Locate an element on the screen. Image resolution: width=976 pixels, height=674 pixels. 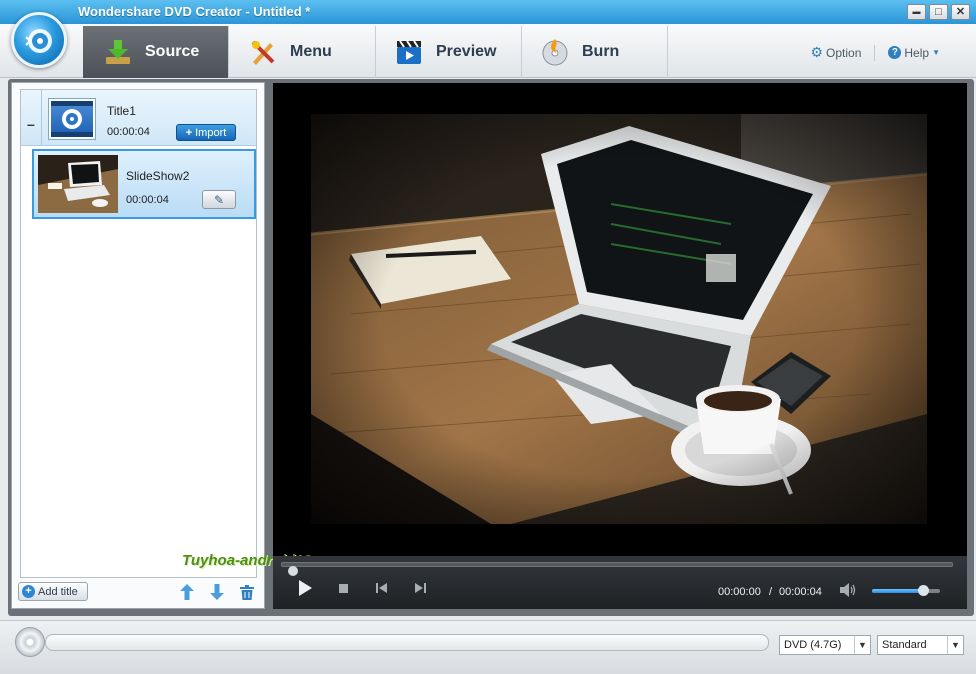
window-controls: ▬ □ ✕ is located at coordinates (938, 12).